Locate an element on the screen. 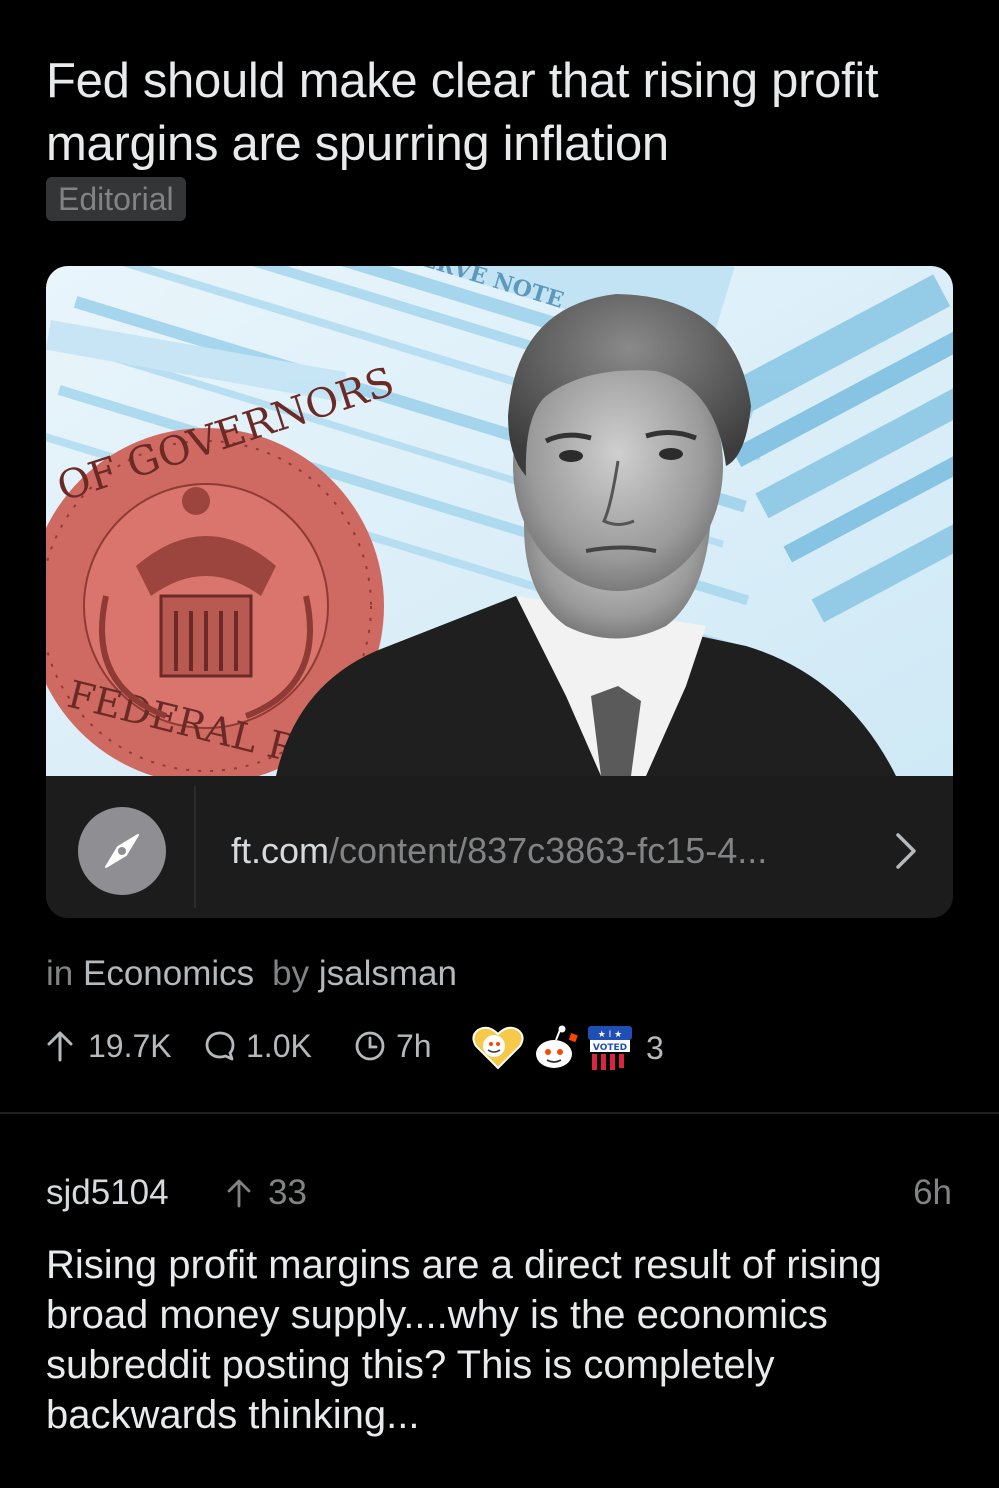 The height and width of the screenshot is (1488, 999). post-meta: in Economics by jsalsman is located at coordinates (251, 974).